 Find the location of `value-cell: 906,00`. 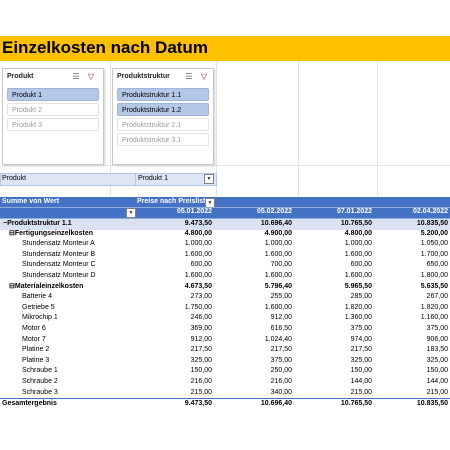

value-cell: 906,00 is located at coordinates (413, 340).